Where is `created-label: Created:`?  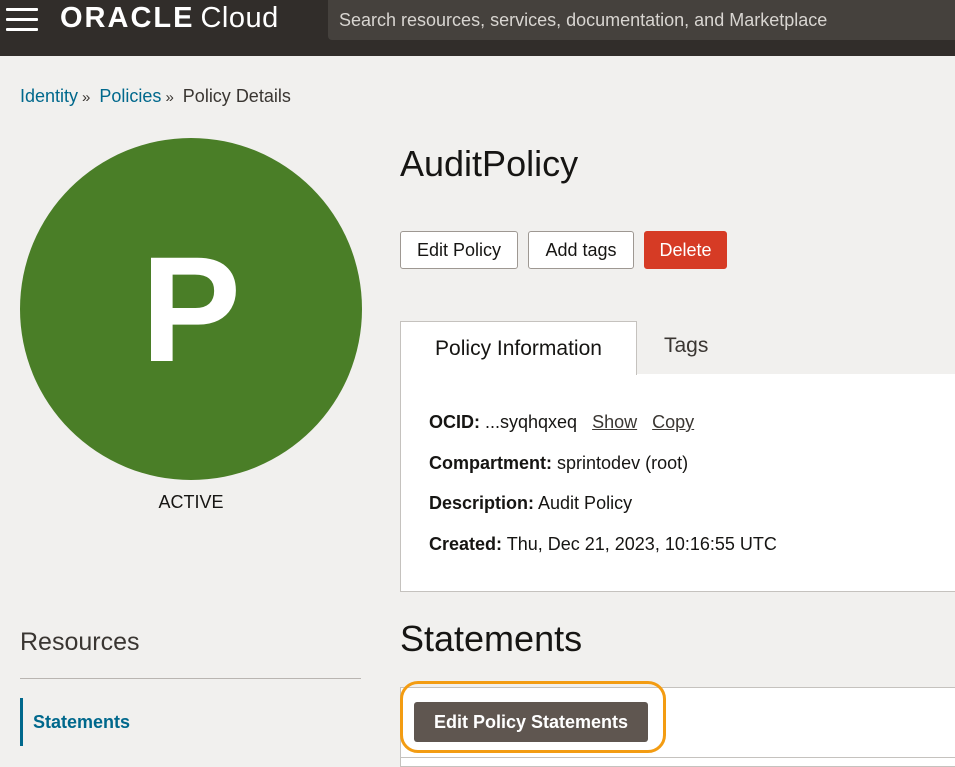
created-label: Created: is located at coordinates (466, 544).